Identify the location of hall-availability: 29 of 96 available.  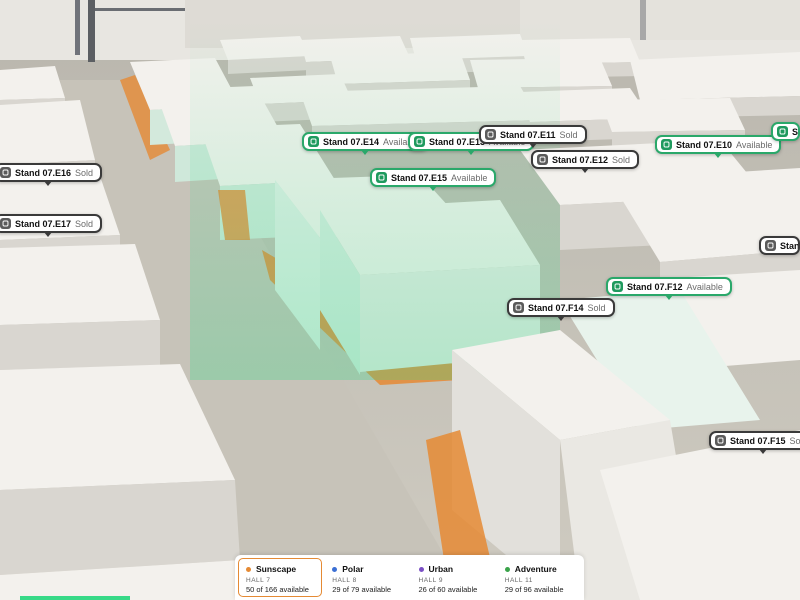
(534, 589).